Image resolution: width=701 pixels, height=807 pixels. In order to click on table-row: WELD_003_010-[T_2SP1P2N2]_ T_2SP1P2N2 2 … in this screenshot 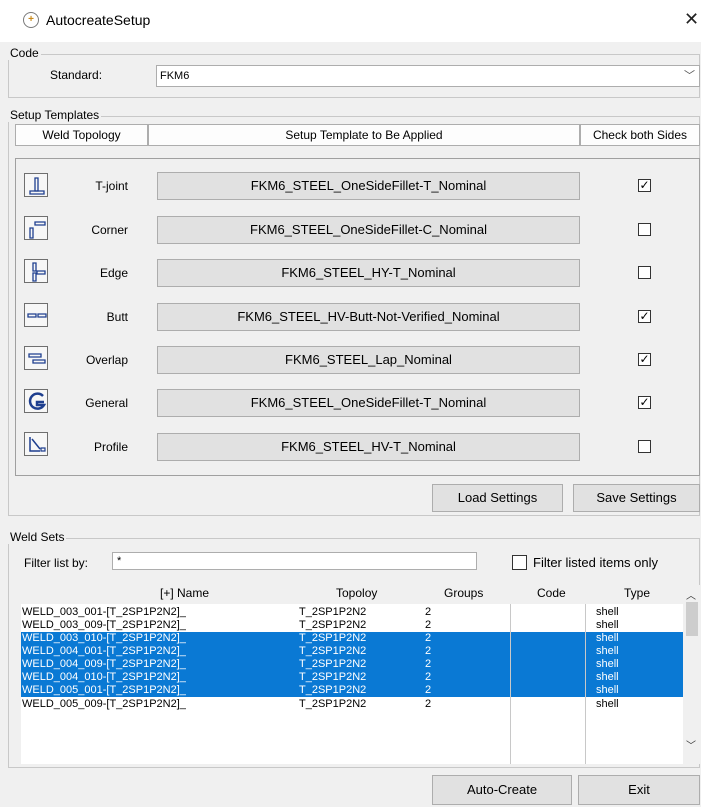, I will do `click(352, 638)`.